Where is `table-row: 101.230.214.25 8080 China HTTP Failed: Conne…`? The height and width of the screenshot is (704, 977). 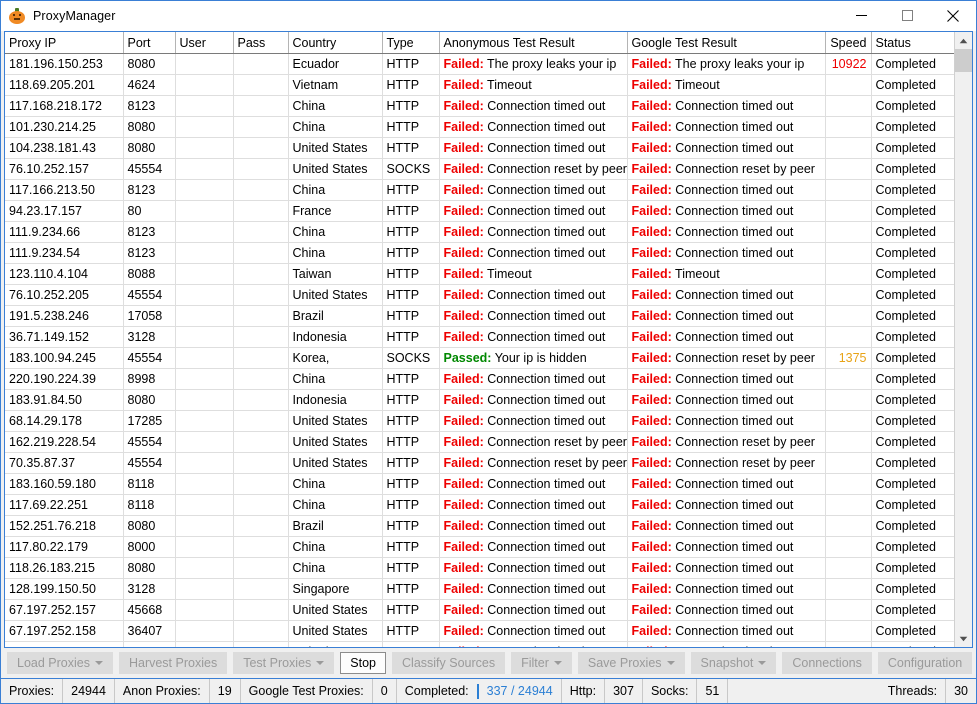 table-row: 101.230.214.25 8080 China HTTP Failed: Conne… is located at coordinates (479, 127).